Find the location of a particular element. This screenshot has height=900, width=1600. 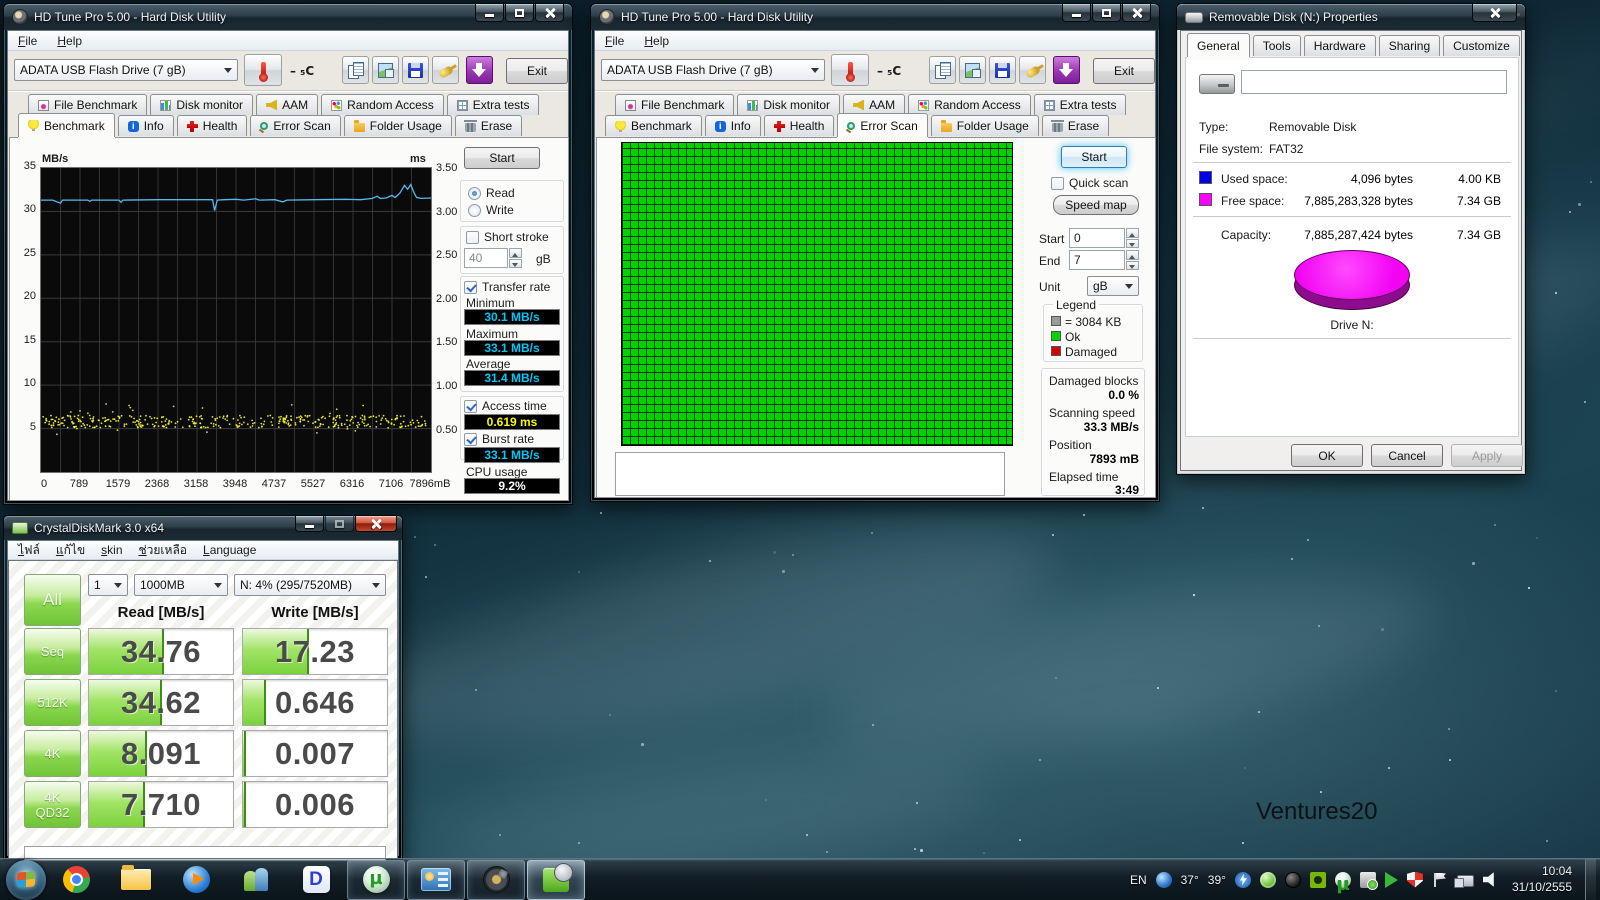

tab-info: Info is located at coordinates (145, 125).